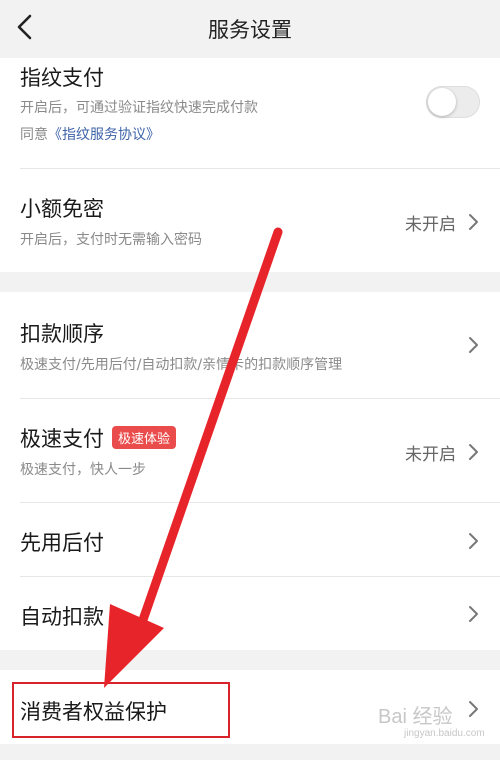 This screenshot has width=500, height=760. What do you see at coordinates (111, 240) in the screenshot?
I see `small-amount-desc: 开启后，支付时无需输入密码` at bounding box center [111, 240].